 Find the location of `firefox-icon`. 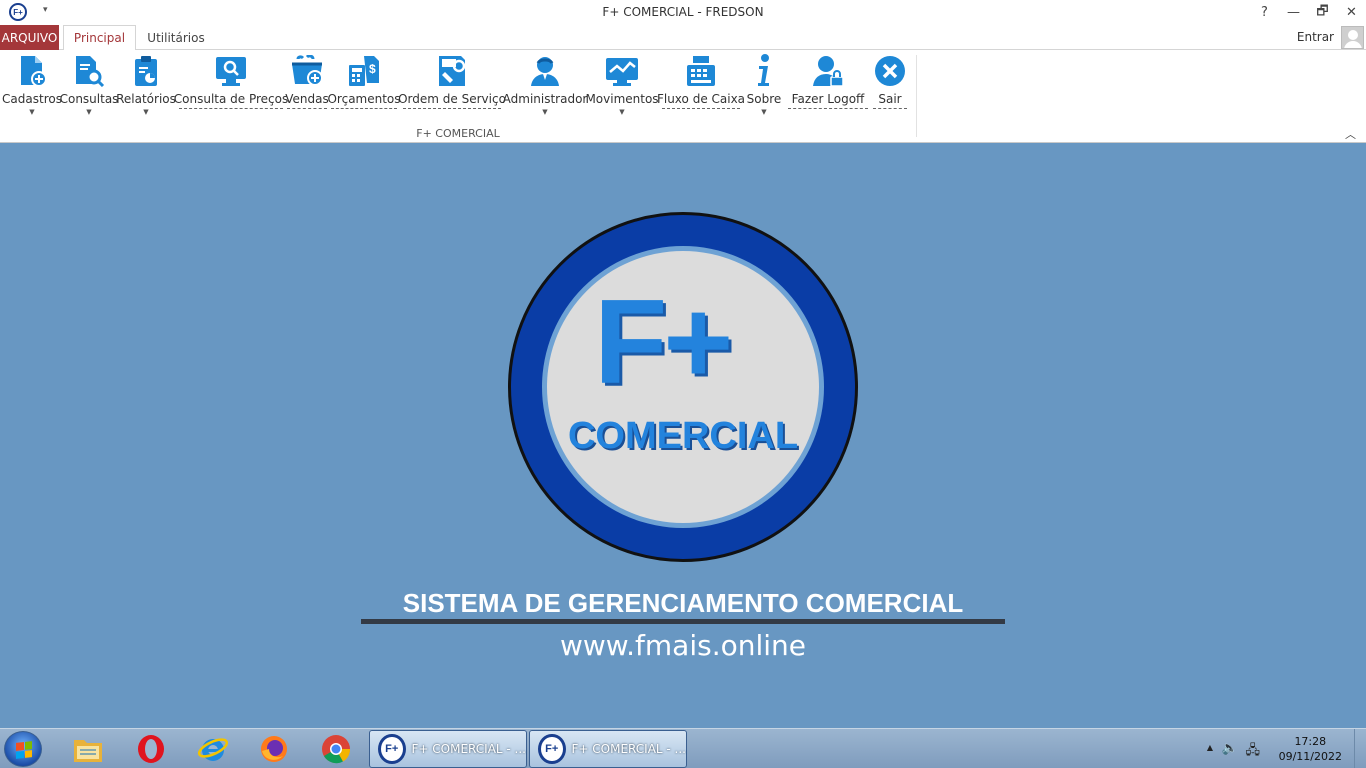

firefox-icon is located at coordinates (274, 749).